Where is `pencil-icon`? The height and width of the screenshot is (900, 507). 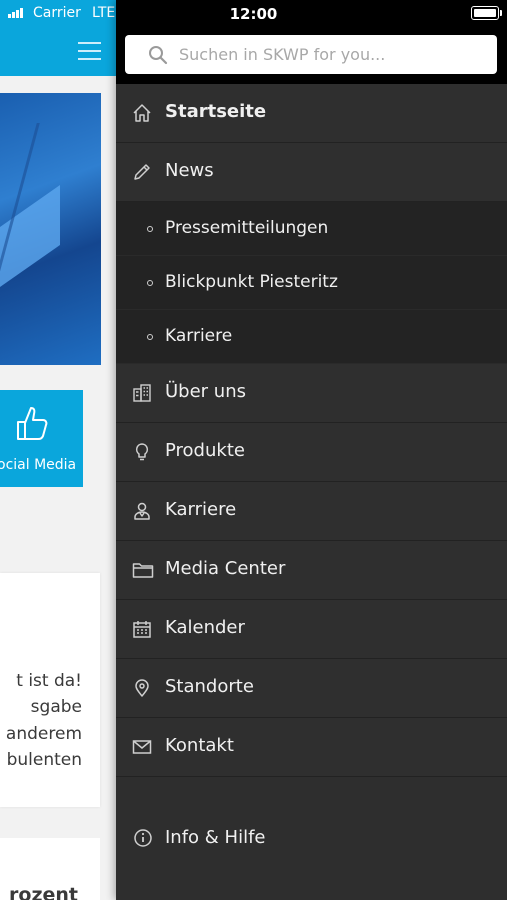
pencil-icon is located at coordinates (142, 172).